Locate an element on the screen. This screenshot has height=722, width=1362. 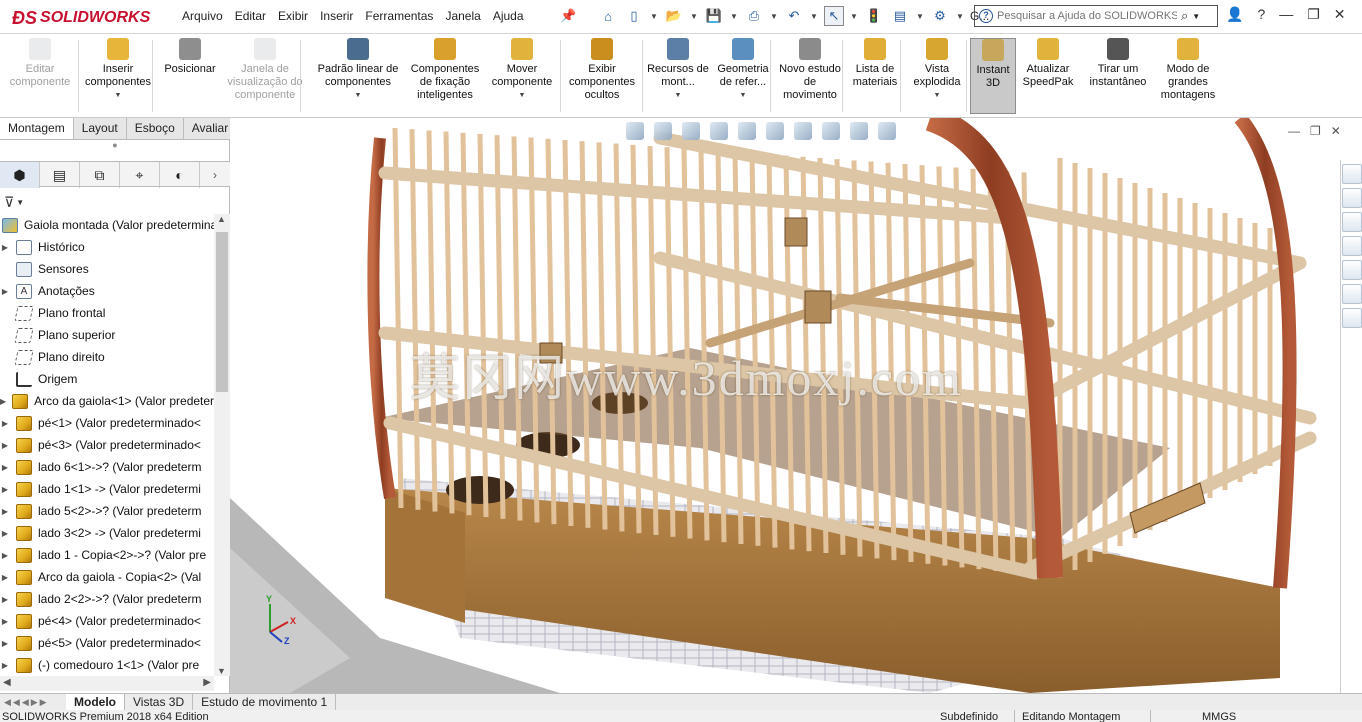
hide-show-items-icon is located at coordinates (803, 131).